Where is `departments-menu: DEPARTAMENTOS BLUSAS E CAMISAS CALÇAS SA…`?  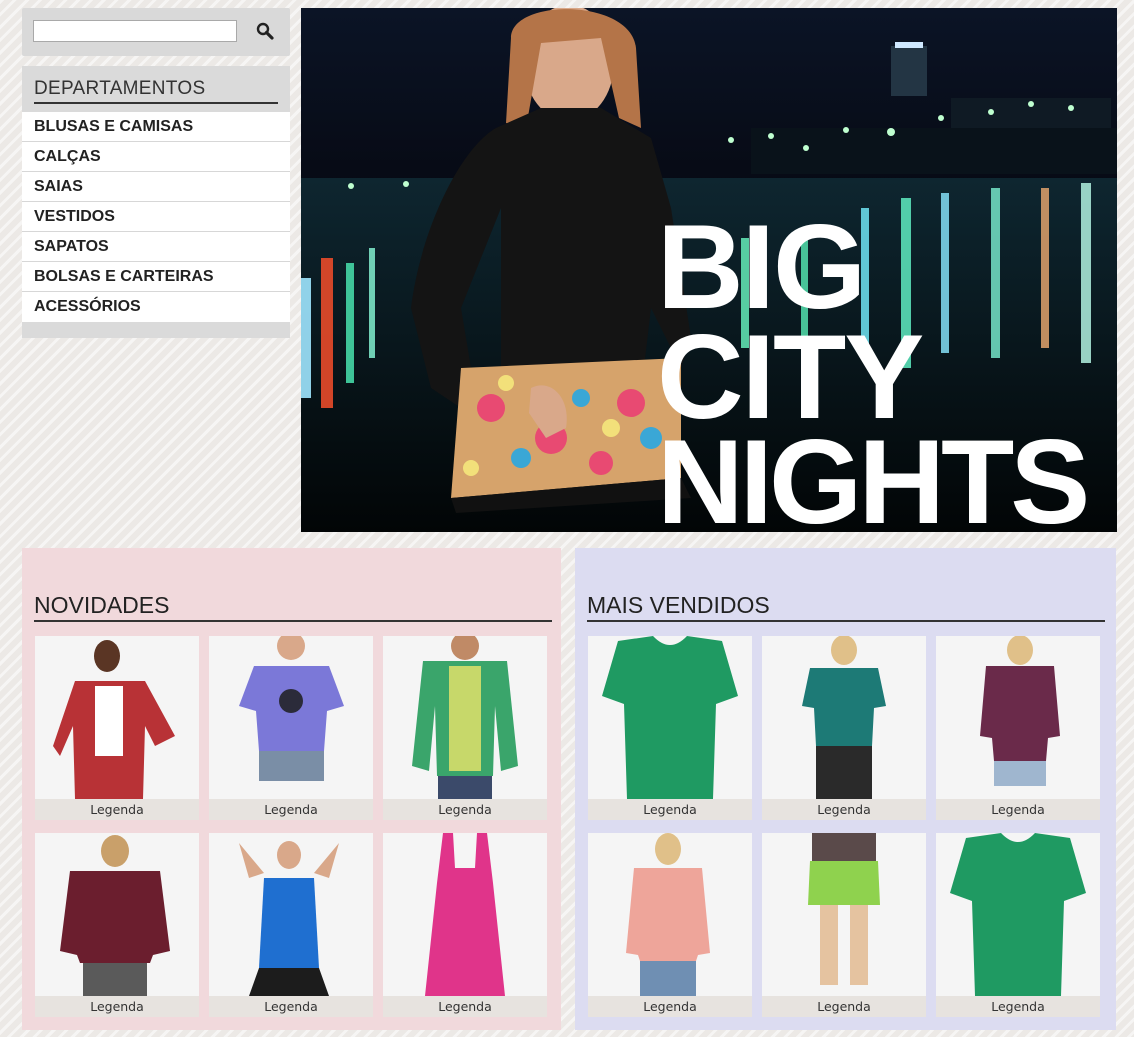 departments-menu: DEPARTAMENTOS BLUSAS E CAMISAS CALÇAS SA… is located at coordinates (156, 202).